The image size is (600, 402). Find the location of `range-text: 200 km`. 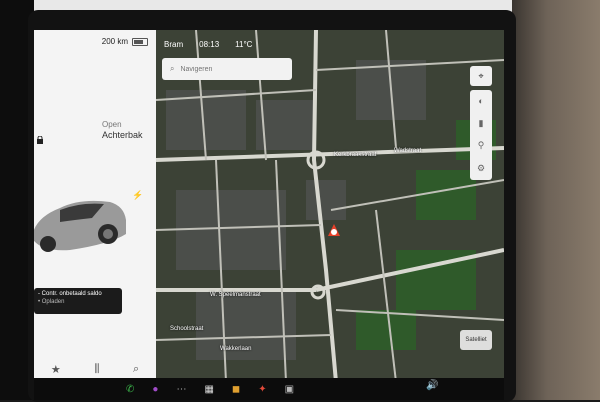

range-text: 200 km is located at coordinates (114, 41).